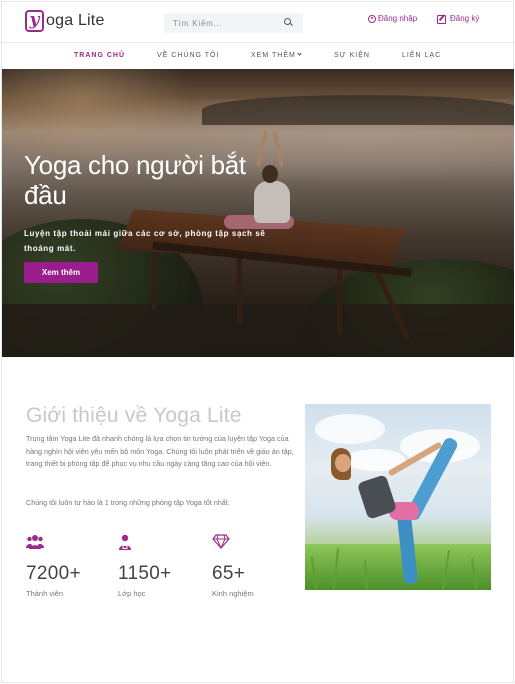  What do you see at coordinates (221, 541) in the screenshot?
I see `diamond-icon` at bounding box center [221, 541].